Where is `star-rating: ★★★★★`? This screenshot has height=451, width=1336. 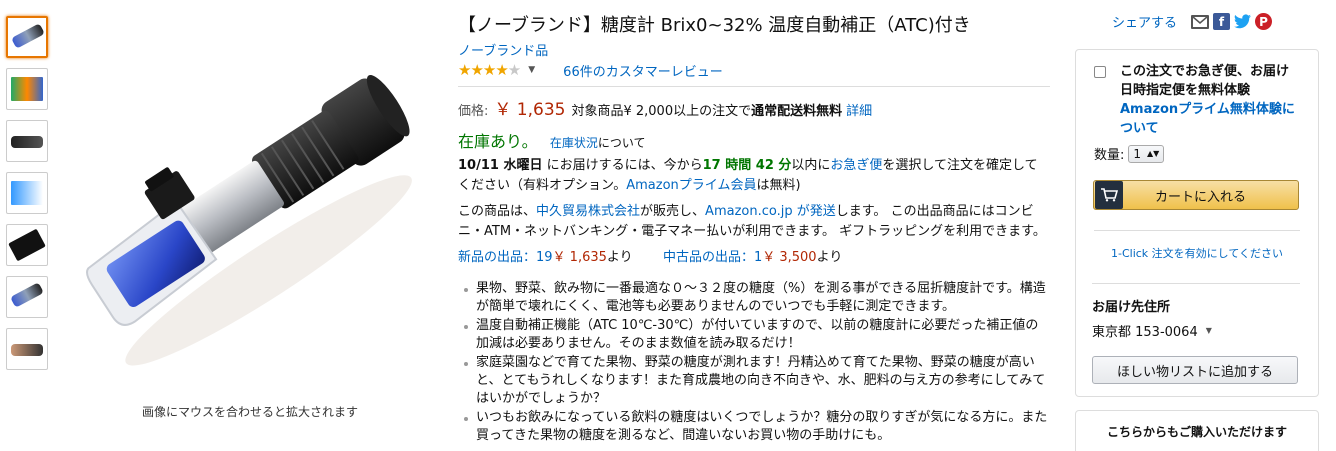
star-rating: ★★★★★ is located at coordinates (489, 70).